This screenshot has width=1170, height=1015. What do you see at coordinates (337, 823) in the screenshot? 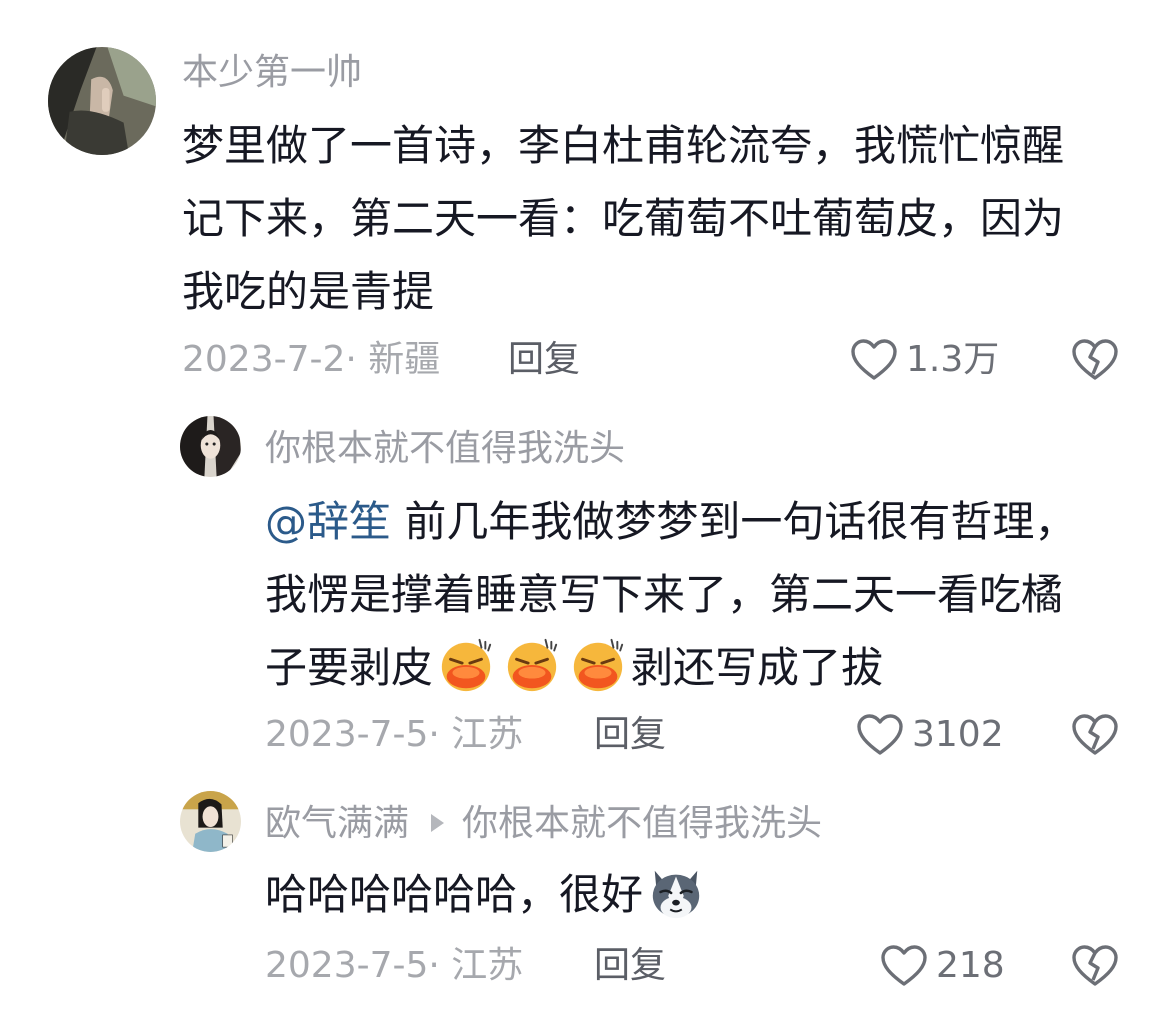
I see `comment-username: 欧气满满` at bounding box center [337, 823].